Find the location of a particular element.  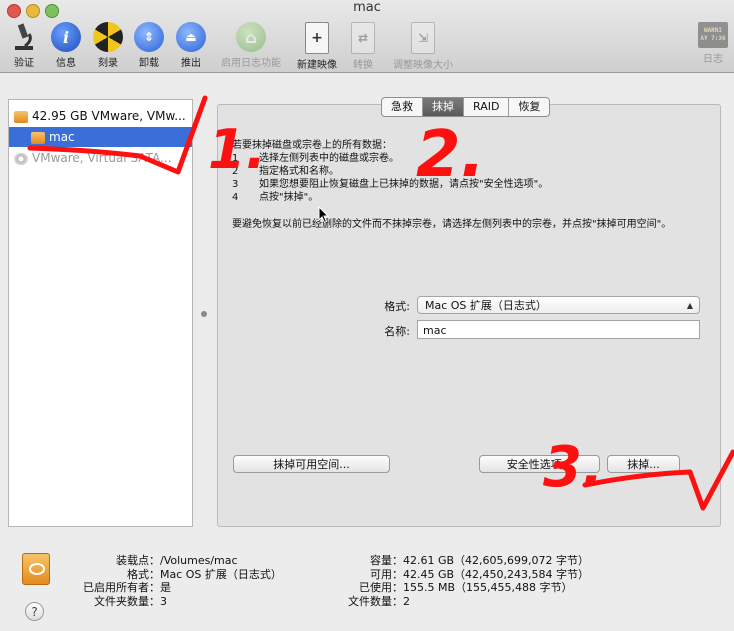

format-label: 格式: is located at coordinates (397, 306).